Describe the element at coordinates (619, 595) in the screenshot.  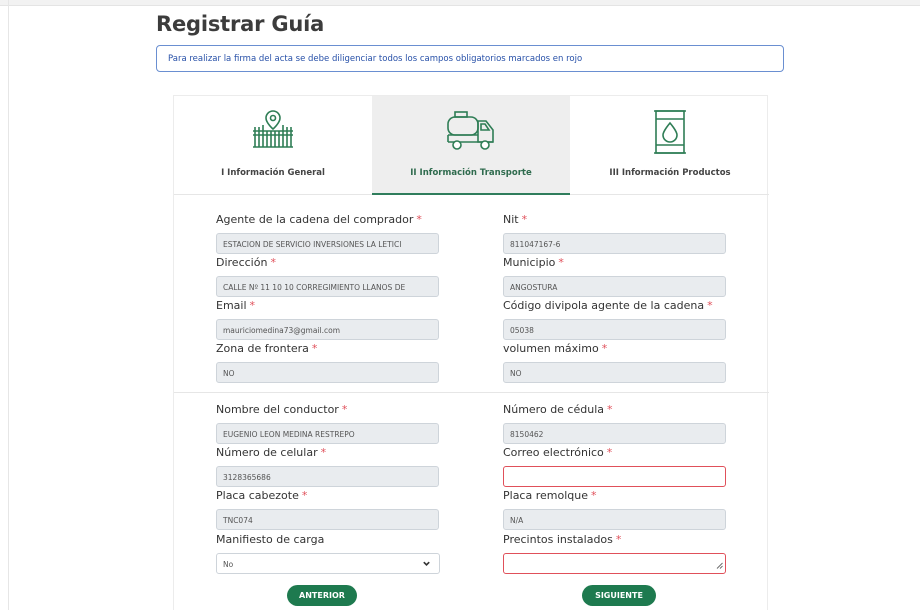
I see `next-button: SIGUIENTE` at that location.